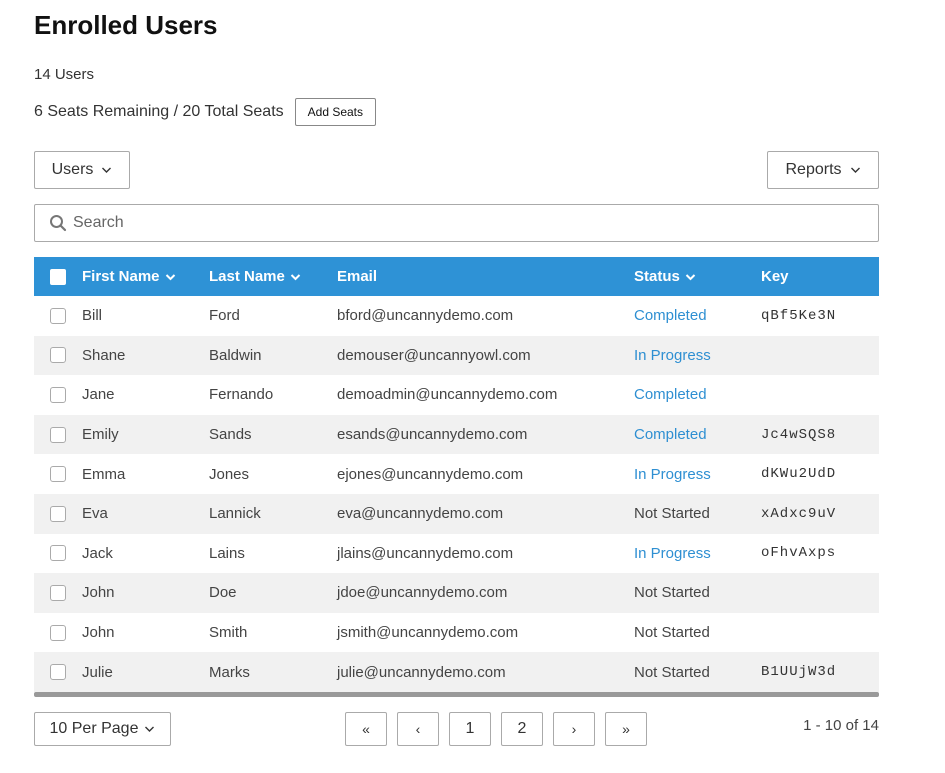 The width and height of the screenshot is (945, 773). What do you see at coordinates (58, 223) in the screenshot?
I see `search-icon` at bounding box center [58, 223].